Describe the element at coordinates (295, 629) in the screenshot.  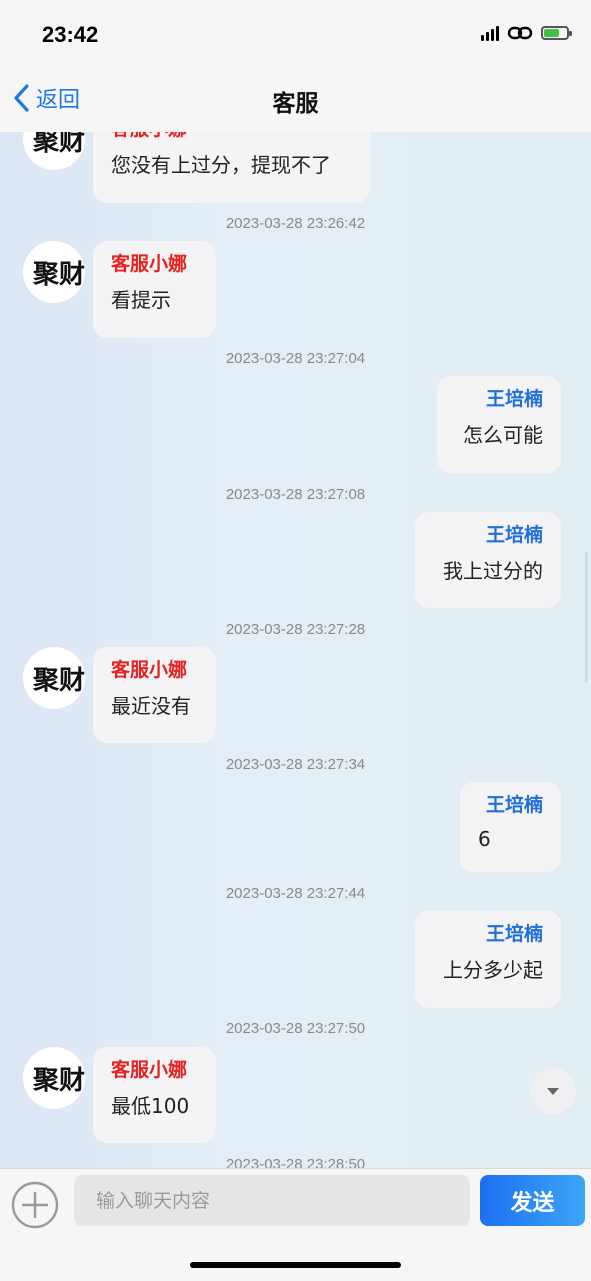
I see `timestamp: 2023-03-28 23:27:28` at that location.